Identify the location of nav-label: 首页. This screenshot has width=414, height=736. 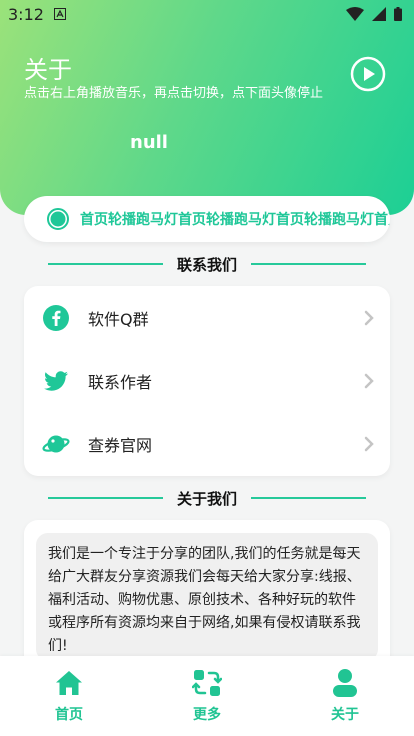
(69, 715).